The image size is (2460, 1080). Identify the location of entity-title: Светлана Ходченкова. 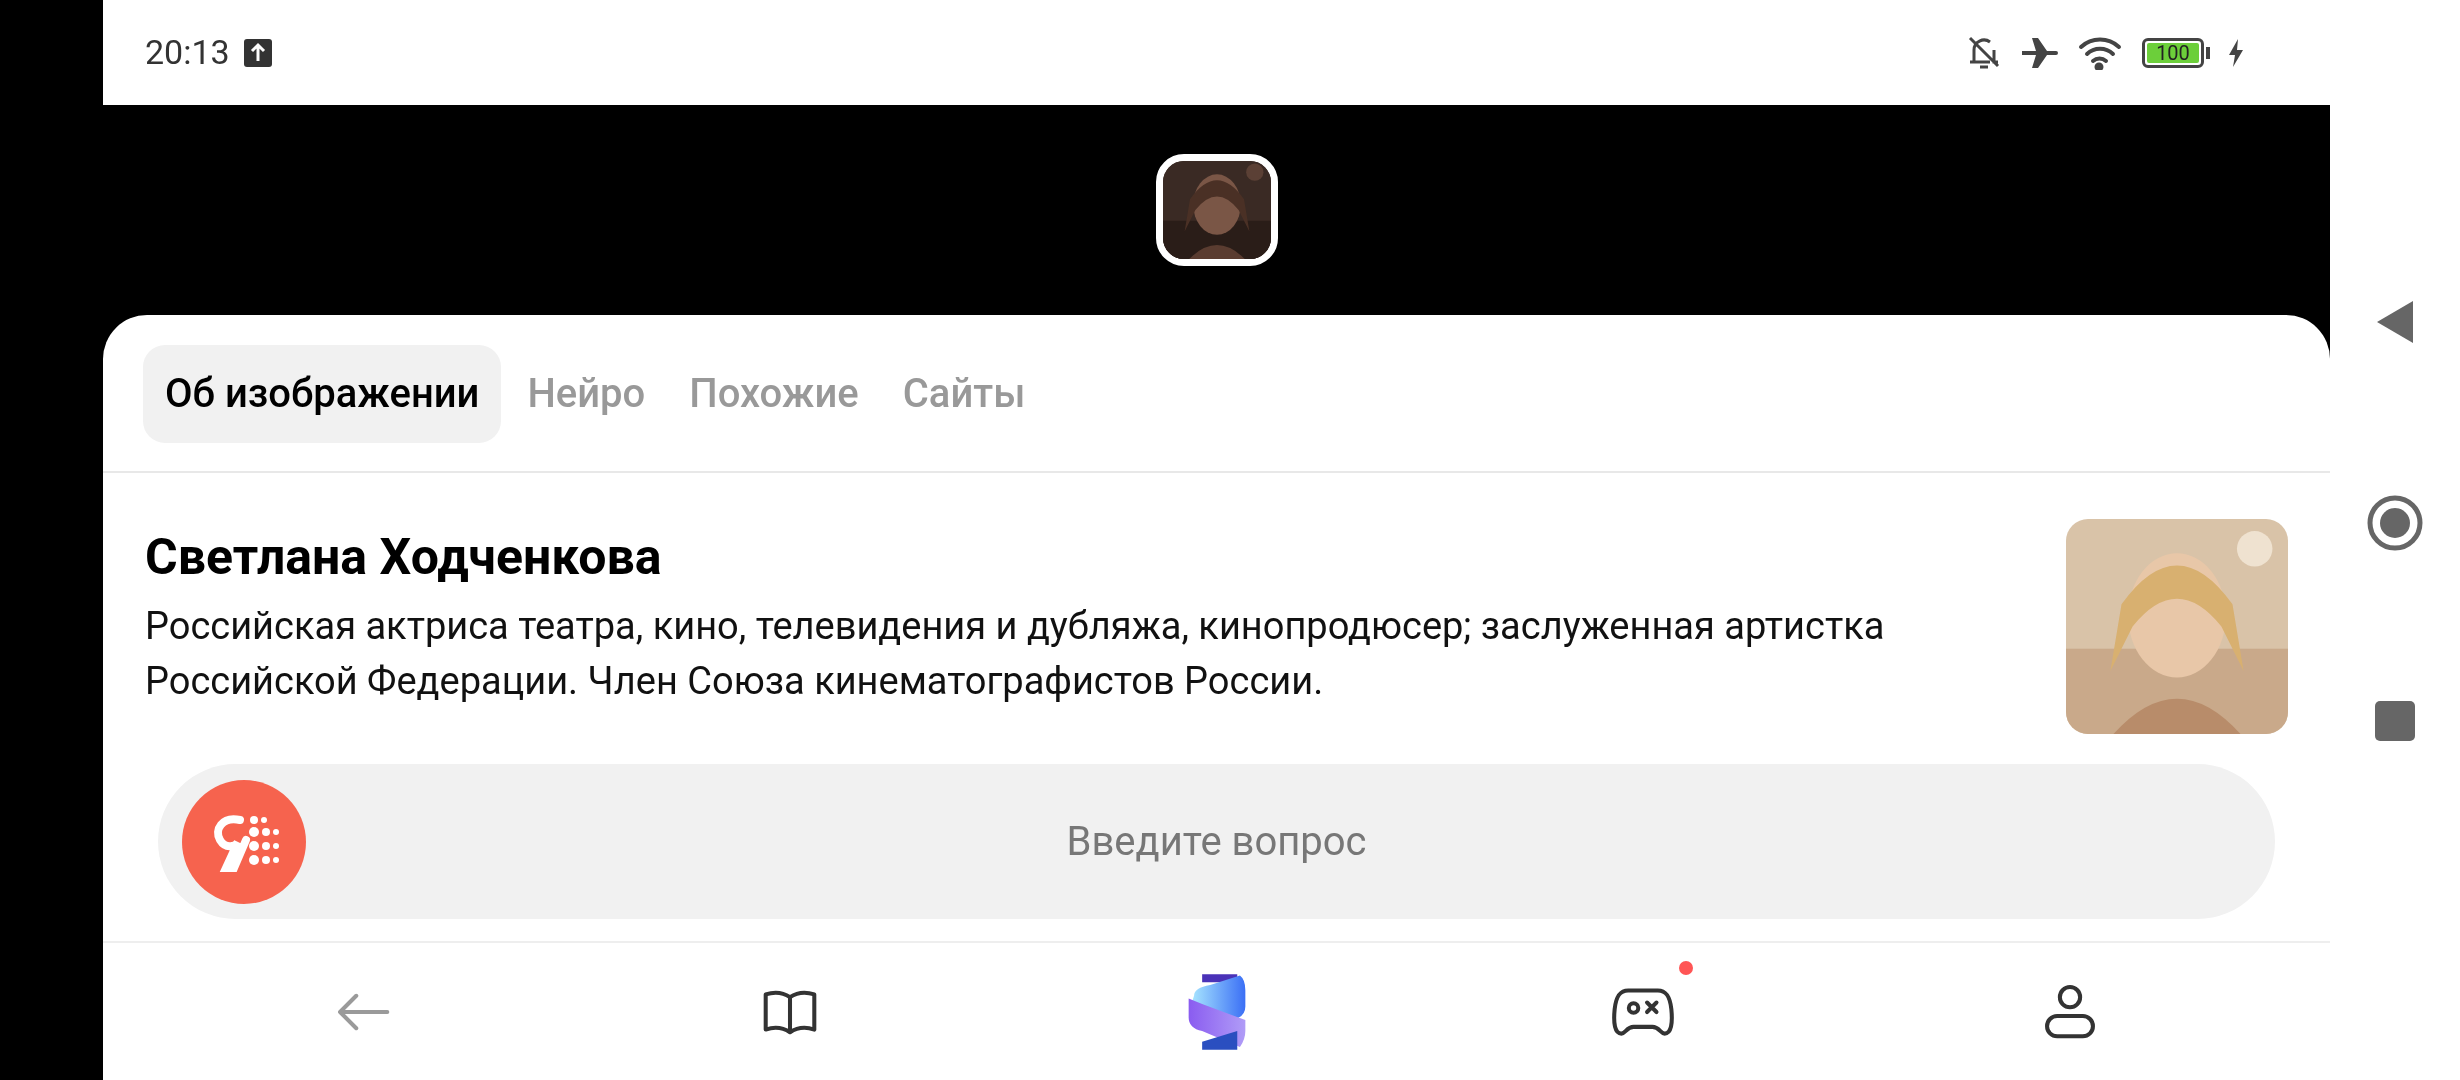
(404, 557).